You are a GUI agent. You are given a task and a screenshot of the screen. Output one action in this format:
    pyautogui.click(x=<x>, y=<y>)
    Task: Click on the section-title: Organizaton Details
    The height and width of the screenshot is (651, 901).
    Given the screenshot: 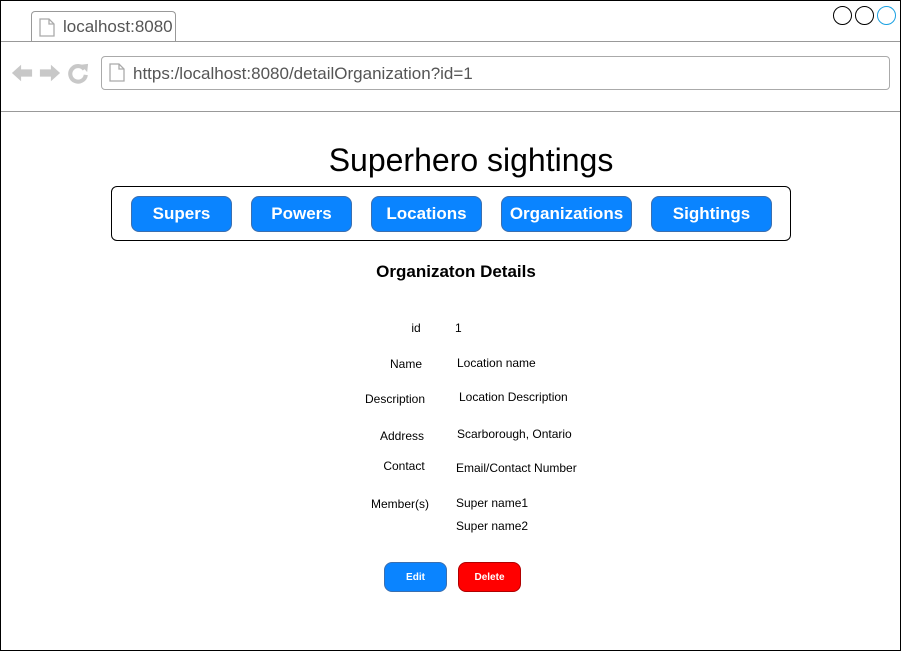 What is the action you would take?
    pyautogui.click(x=456, y=271)
    